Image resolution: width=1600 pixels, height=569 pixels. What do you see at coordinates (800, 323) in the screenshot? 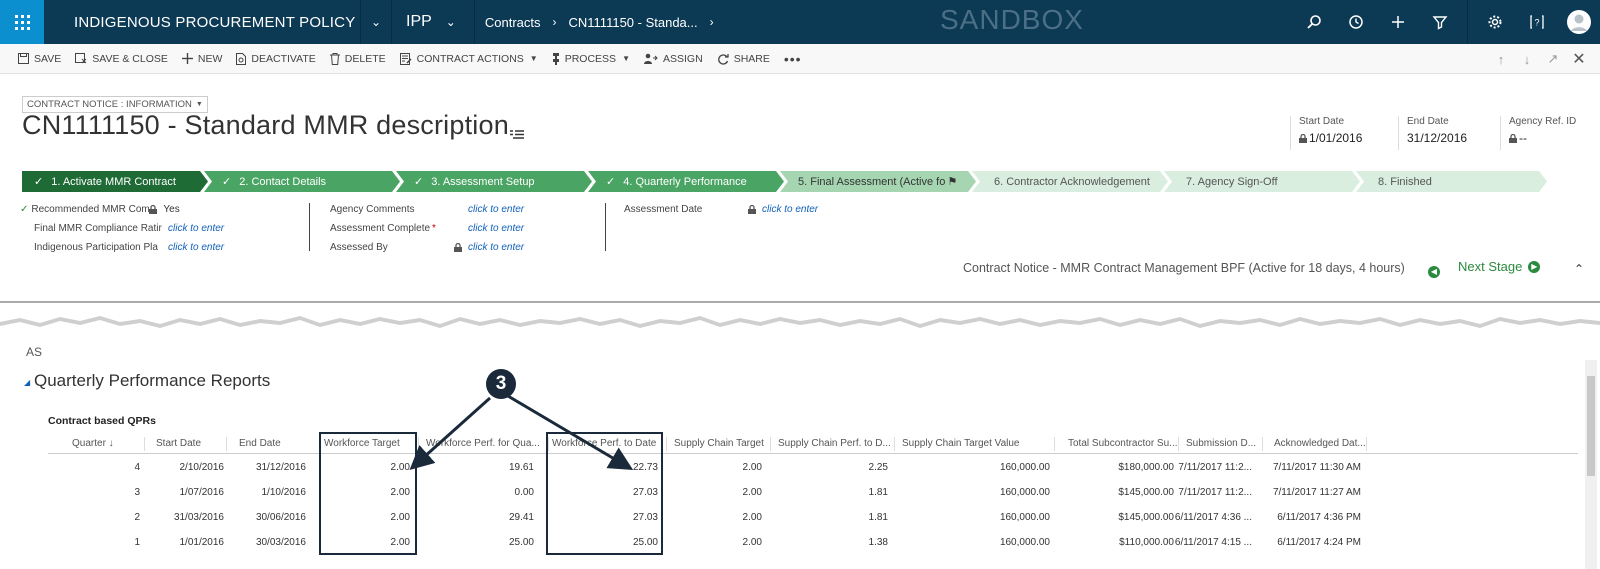
I see `torn-edge-divider` at bounding box center [800, 323].